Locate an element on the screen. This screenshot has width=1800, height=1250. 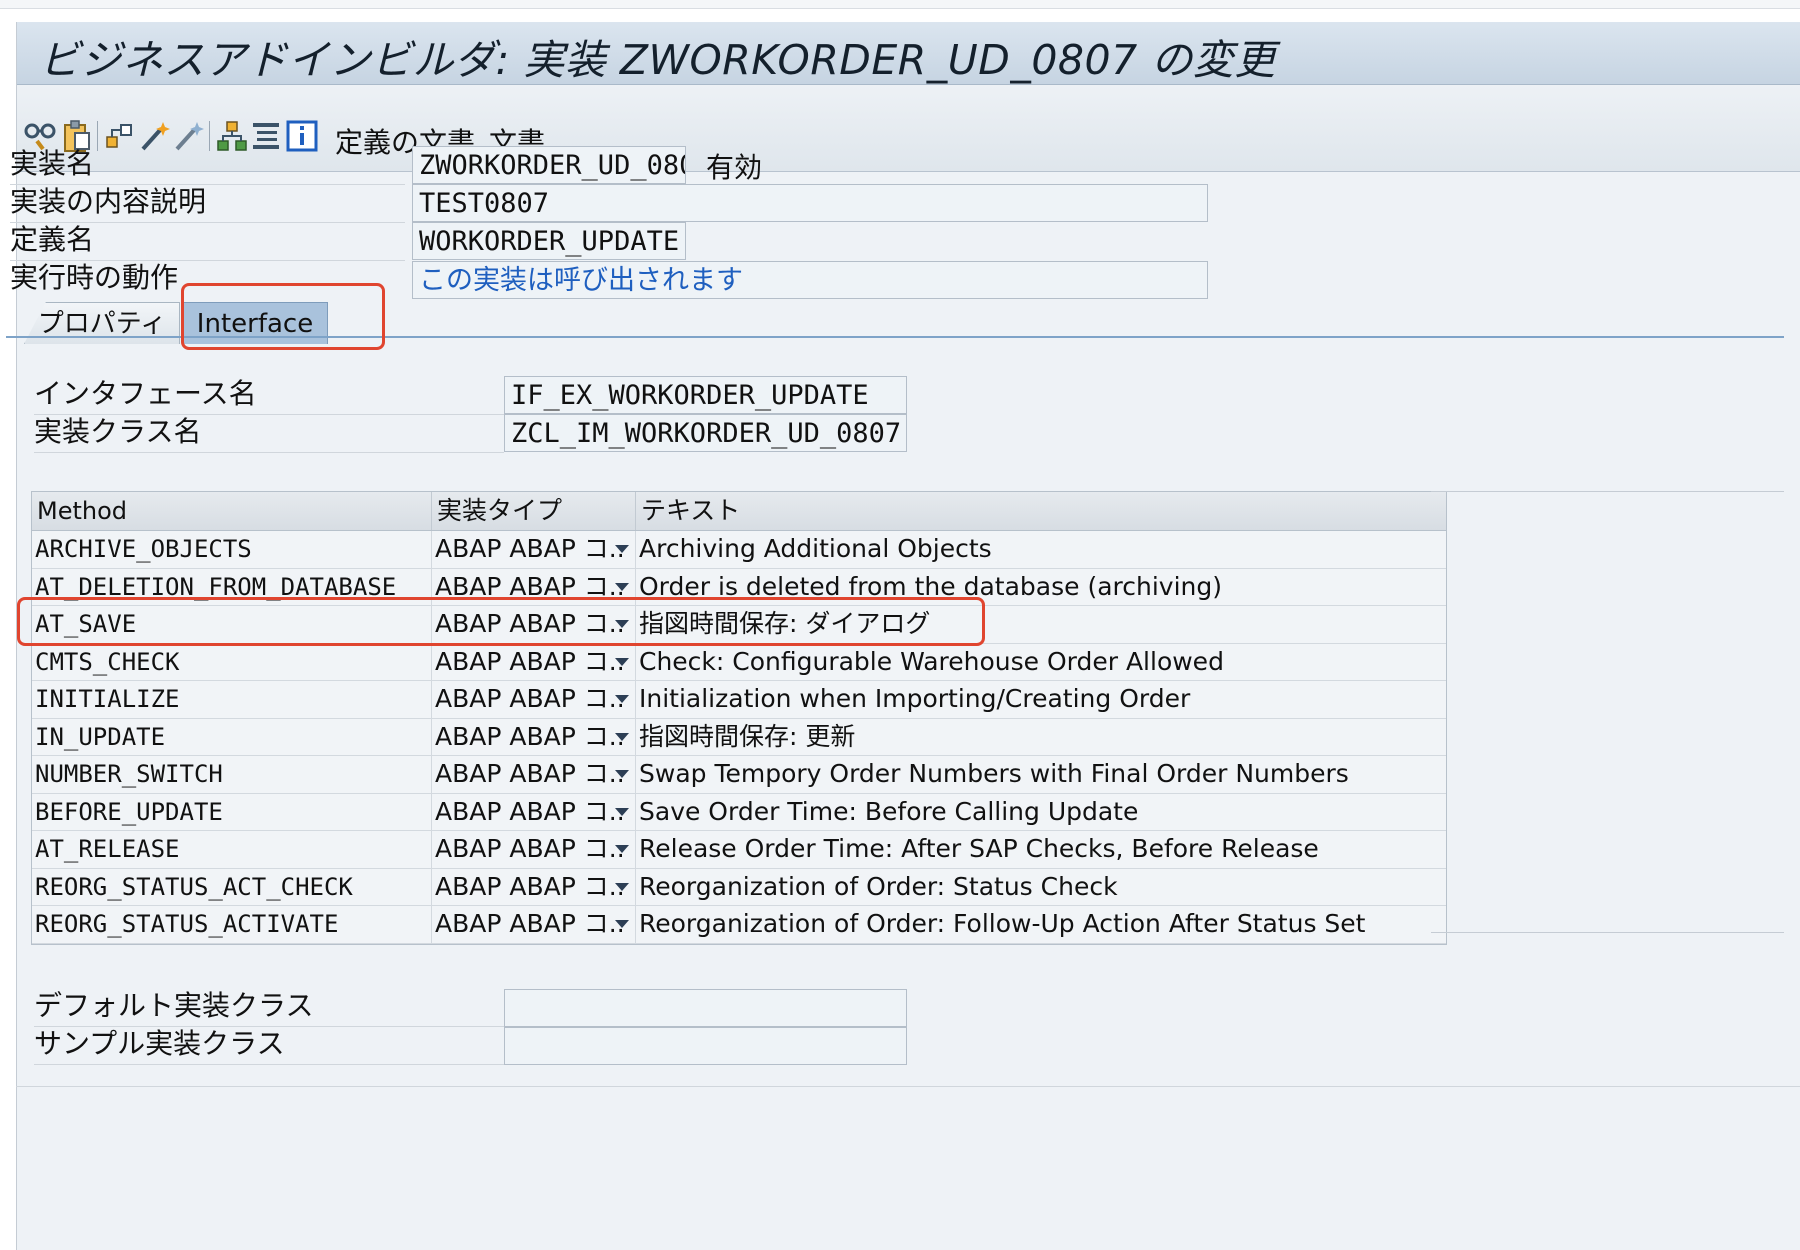
method-name-cell: BEFORE_UPDATE is located at coordinates (232, 811).